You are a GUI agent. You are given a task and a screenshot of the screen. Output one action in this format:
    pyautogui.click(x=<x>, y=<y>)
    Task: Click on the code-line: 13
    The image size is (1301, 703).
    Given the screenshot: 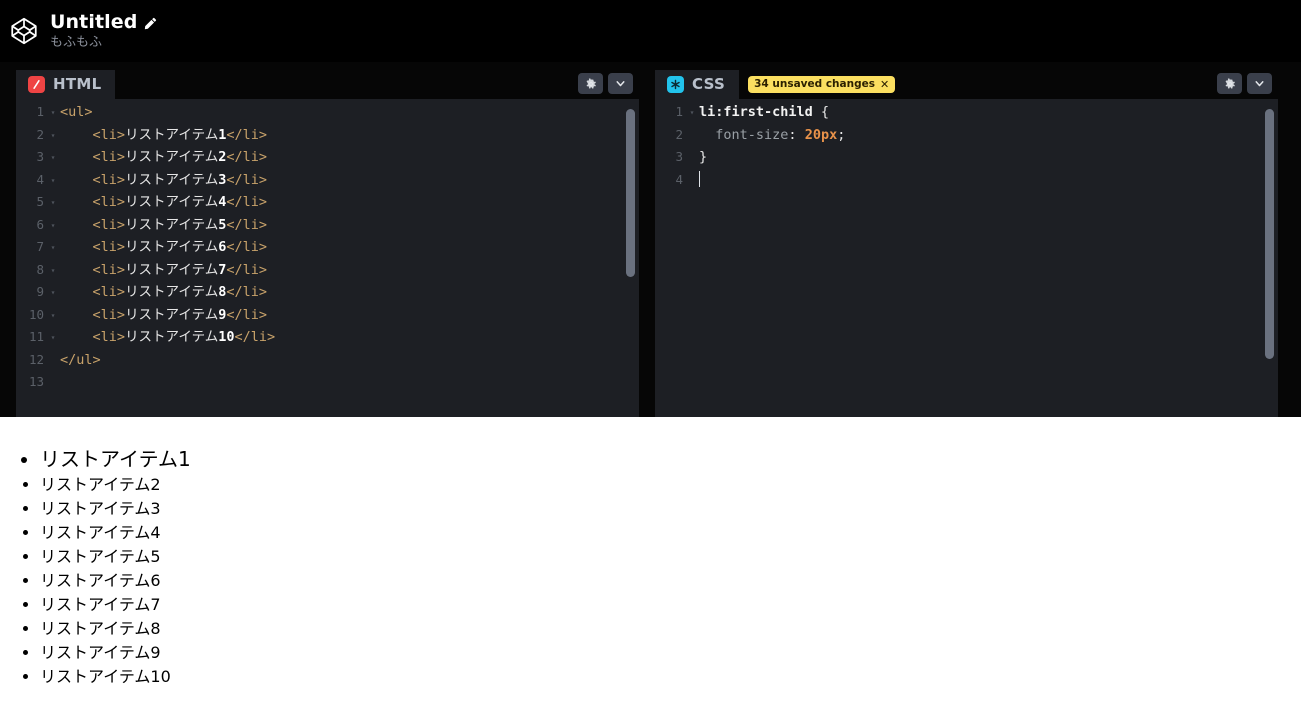 What is the action you would take?
    pyautogui.click(x=327, y=382)
    